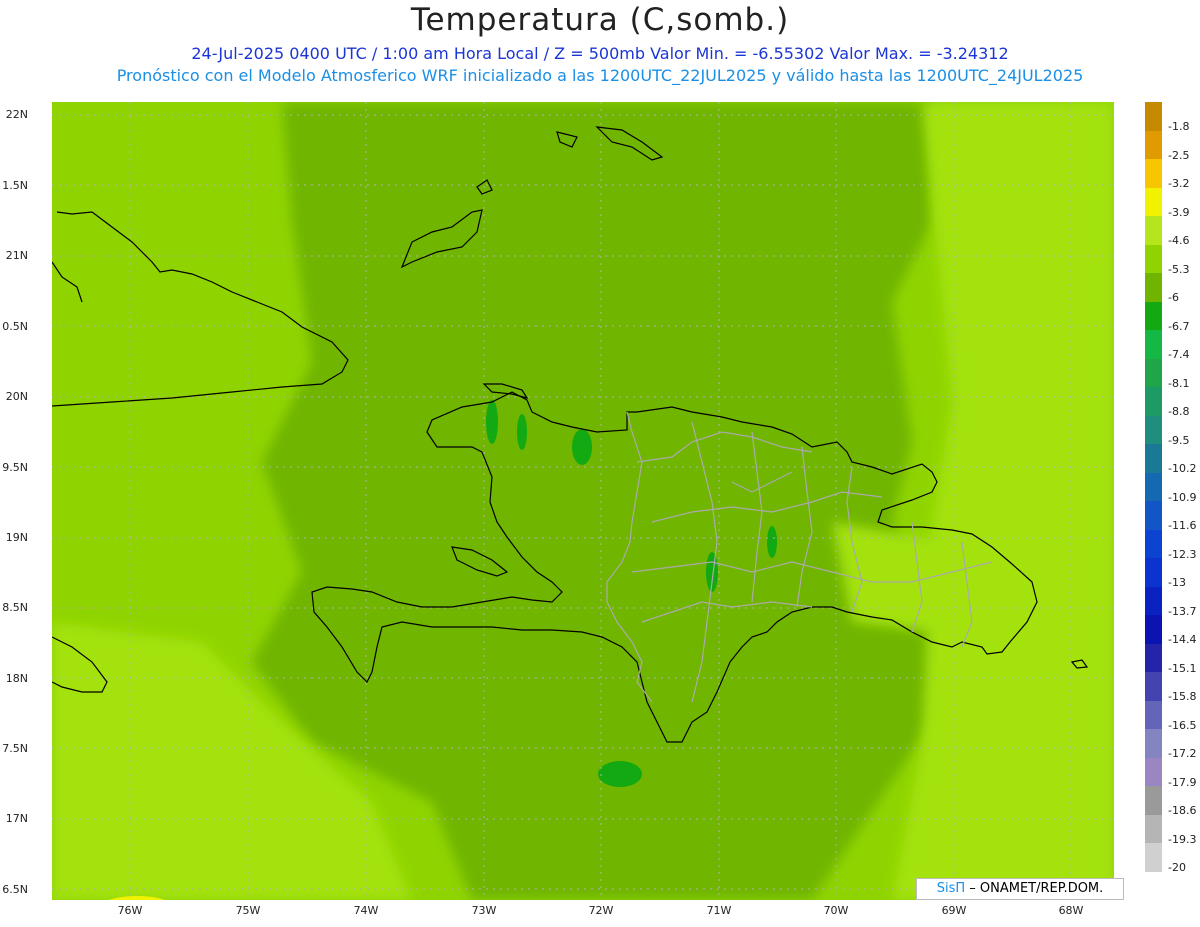 This screenshot has width=1200, height=927. Describe the element at coordinates (836, 910) in the screenshot. I see `lon-label: 70W` at that location.